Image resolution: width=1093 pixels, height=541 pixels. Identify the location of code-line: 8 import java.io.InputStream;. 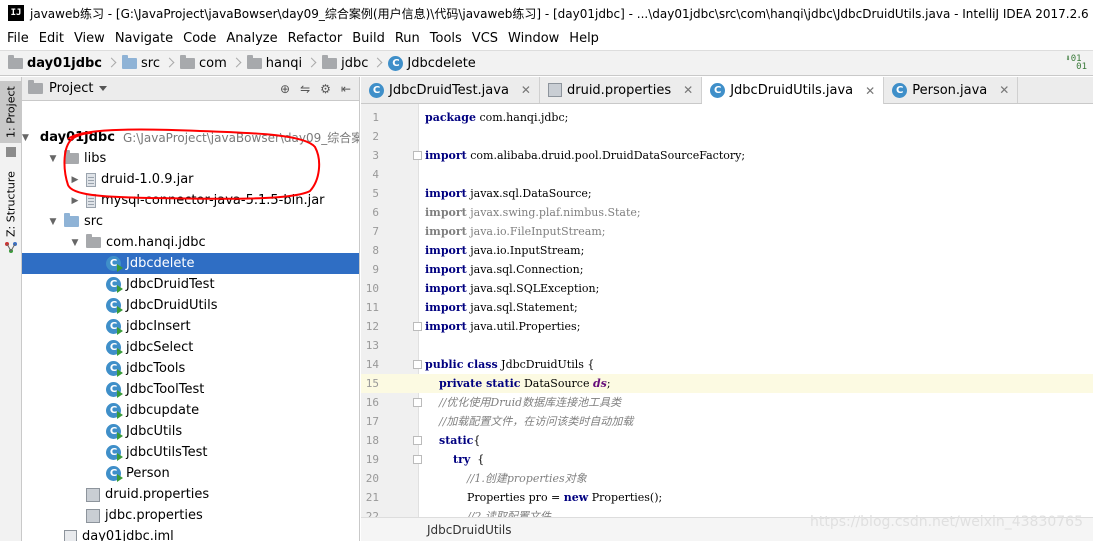
(727, 250).